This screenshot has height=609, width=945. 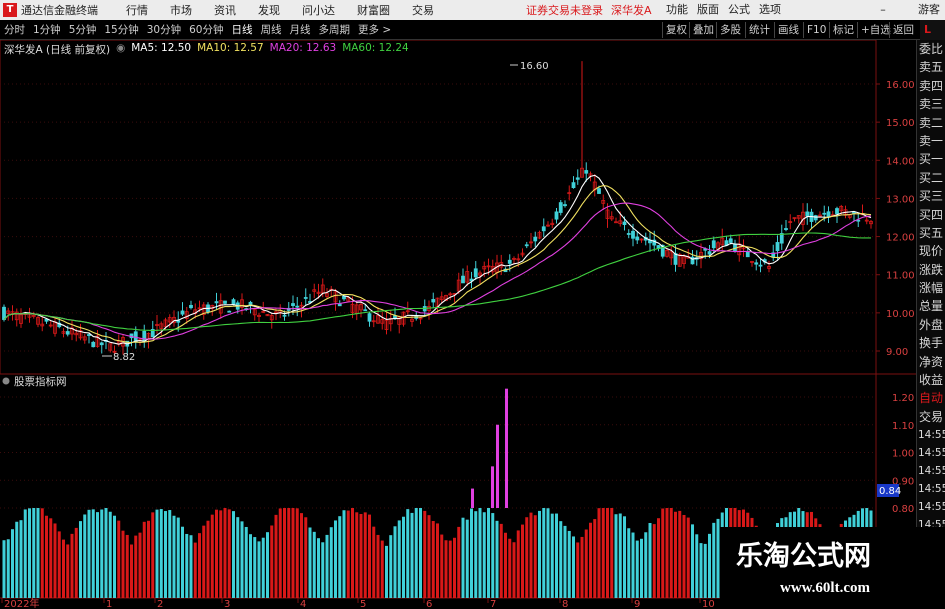 What do you see at coordinates (506, 448) in the screenshot?
I see `signal-bar` at bounding box center [506, 448].